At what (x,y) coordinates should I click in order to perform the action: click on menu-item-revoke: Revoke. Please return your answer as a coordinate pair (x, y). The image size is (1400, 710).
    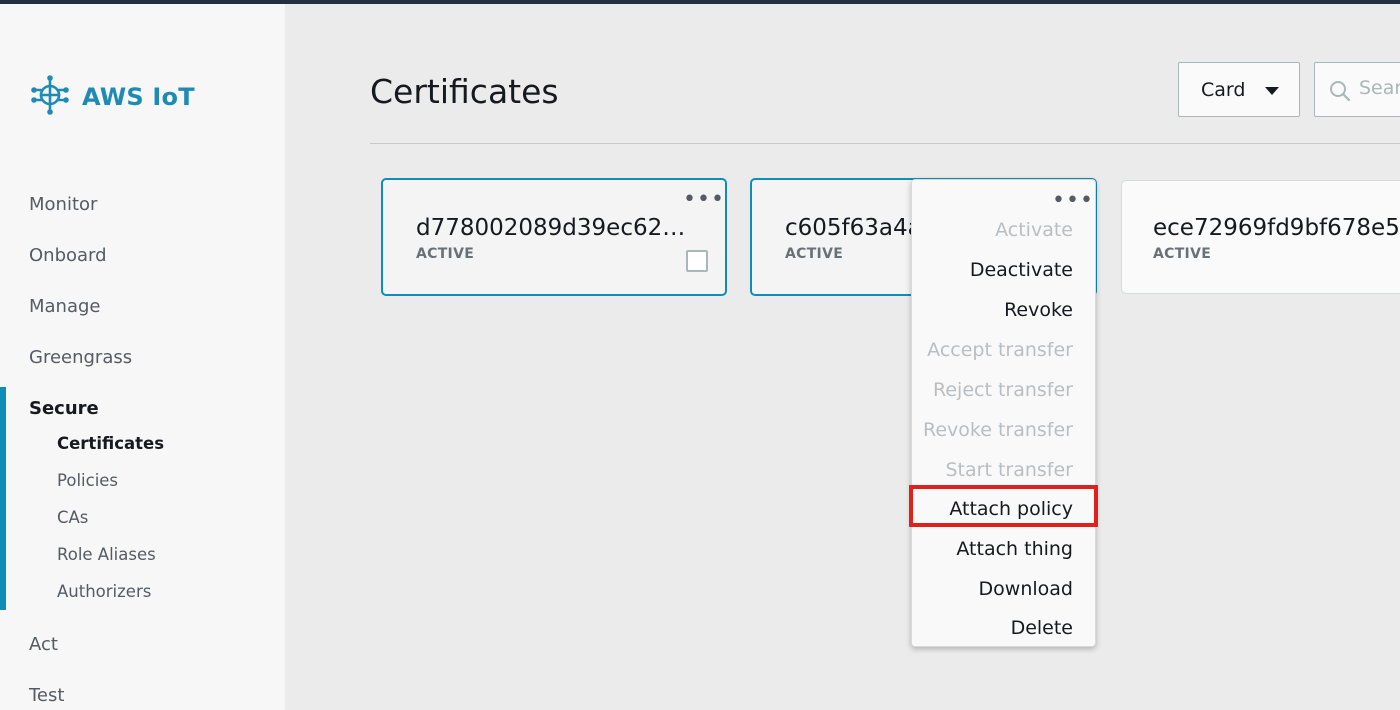
    Looking at the image, I should click on (1038, 310).